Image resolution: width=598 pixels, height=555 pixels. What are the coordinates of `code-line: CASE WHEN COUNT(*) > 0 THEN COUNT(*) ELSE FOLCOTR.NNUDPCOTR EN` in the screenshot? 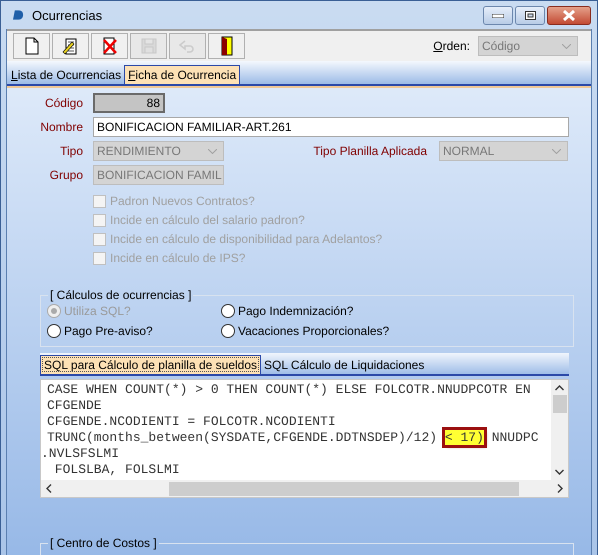 It's located at (289, 390).